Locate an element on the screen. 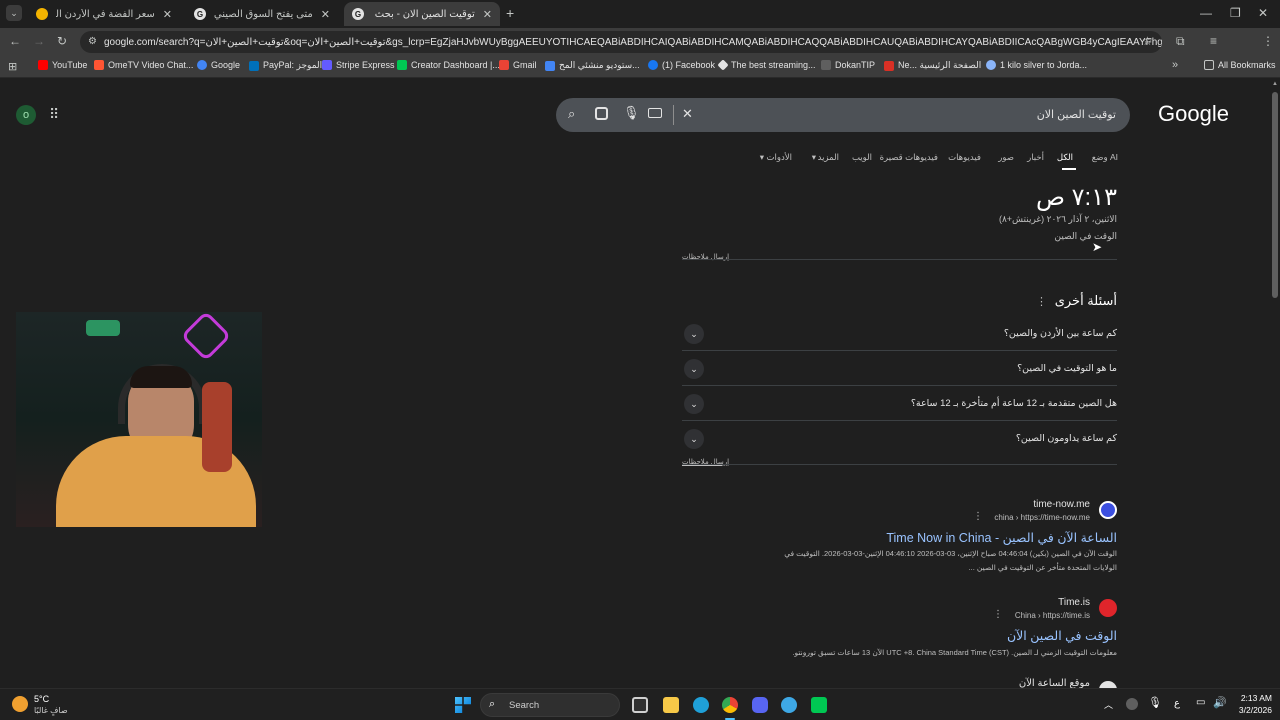 The width and height of the screenshot is (1280, 720). keyboard-icon is located at coordinates (655, 113).